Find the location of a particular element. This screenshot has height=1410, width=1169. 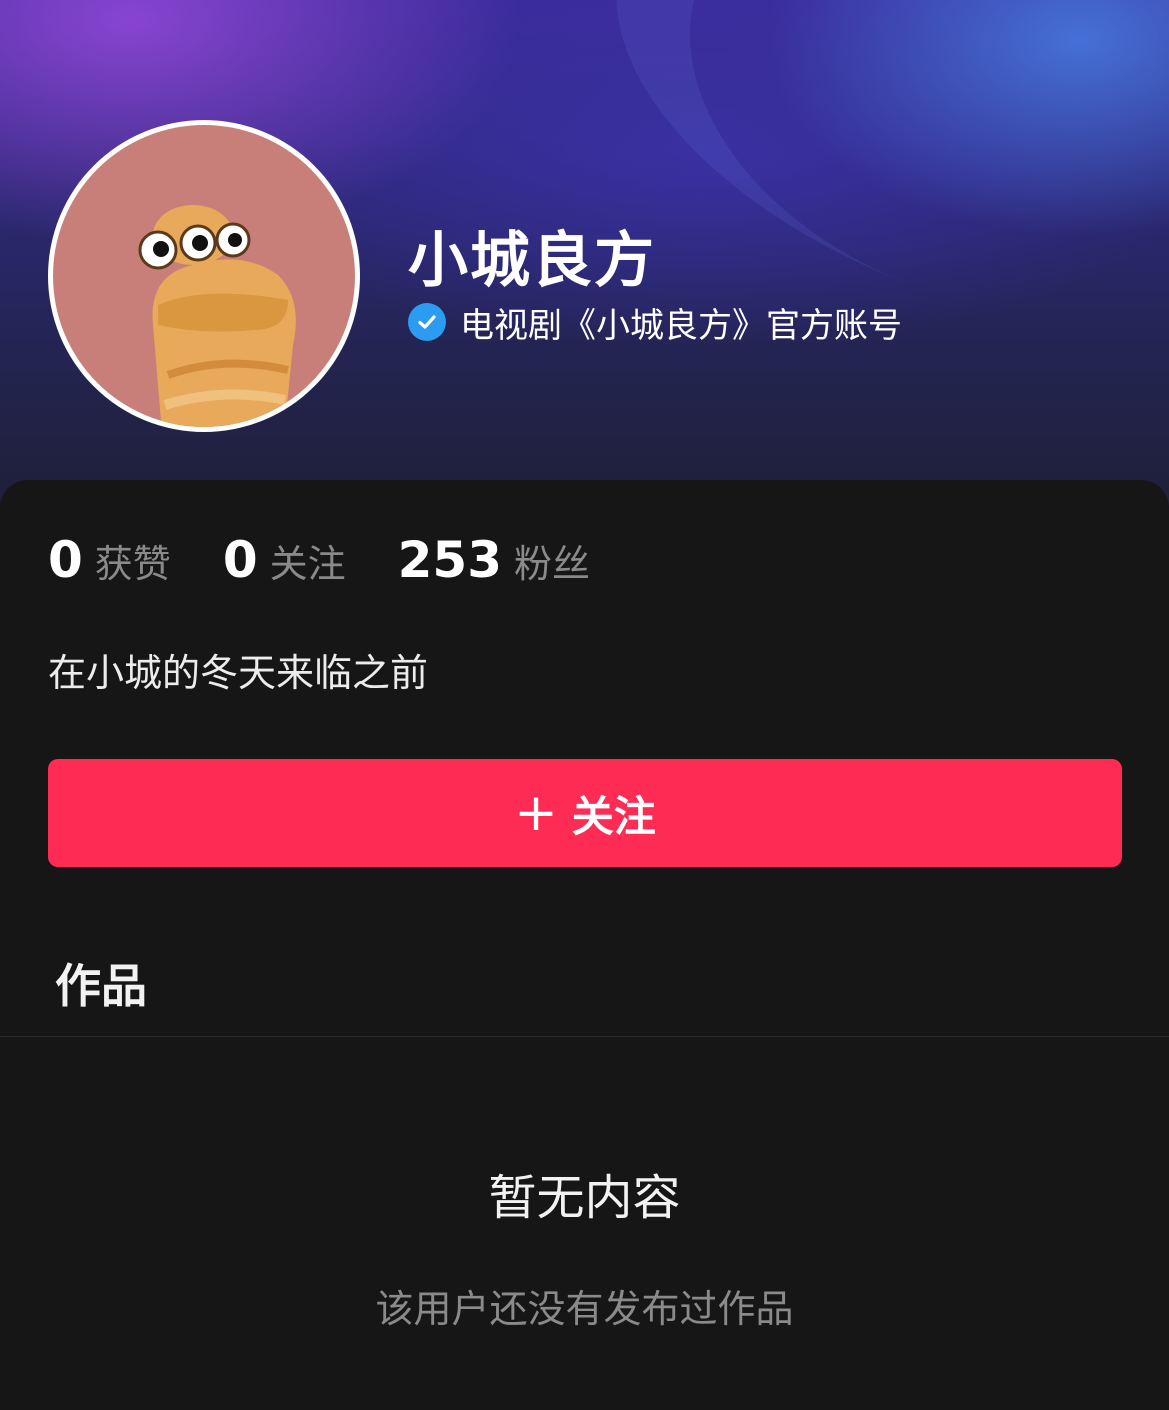

stat-followers-label: 粉丝 is located at coordinates (552, 564).